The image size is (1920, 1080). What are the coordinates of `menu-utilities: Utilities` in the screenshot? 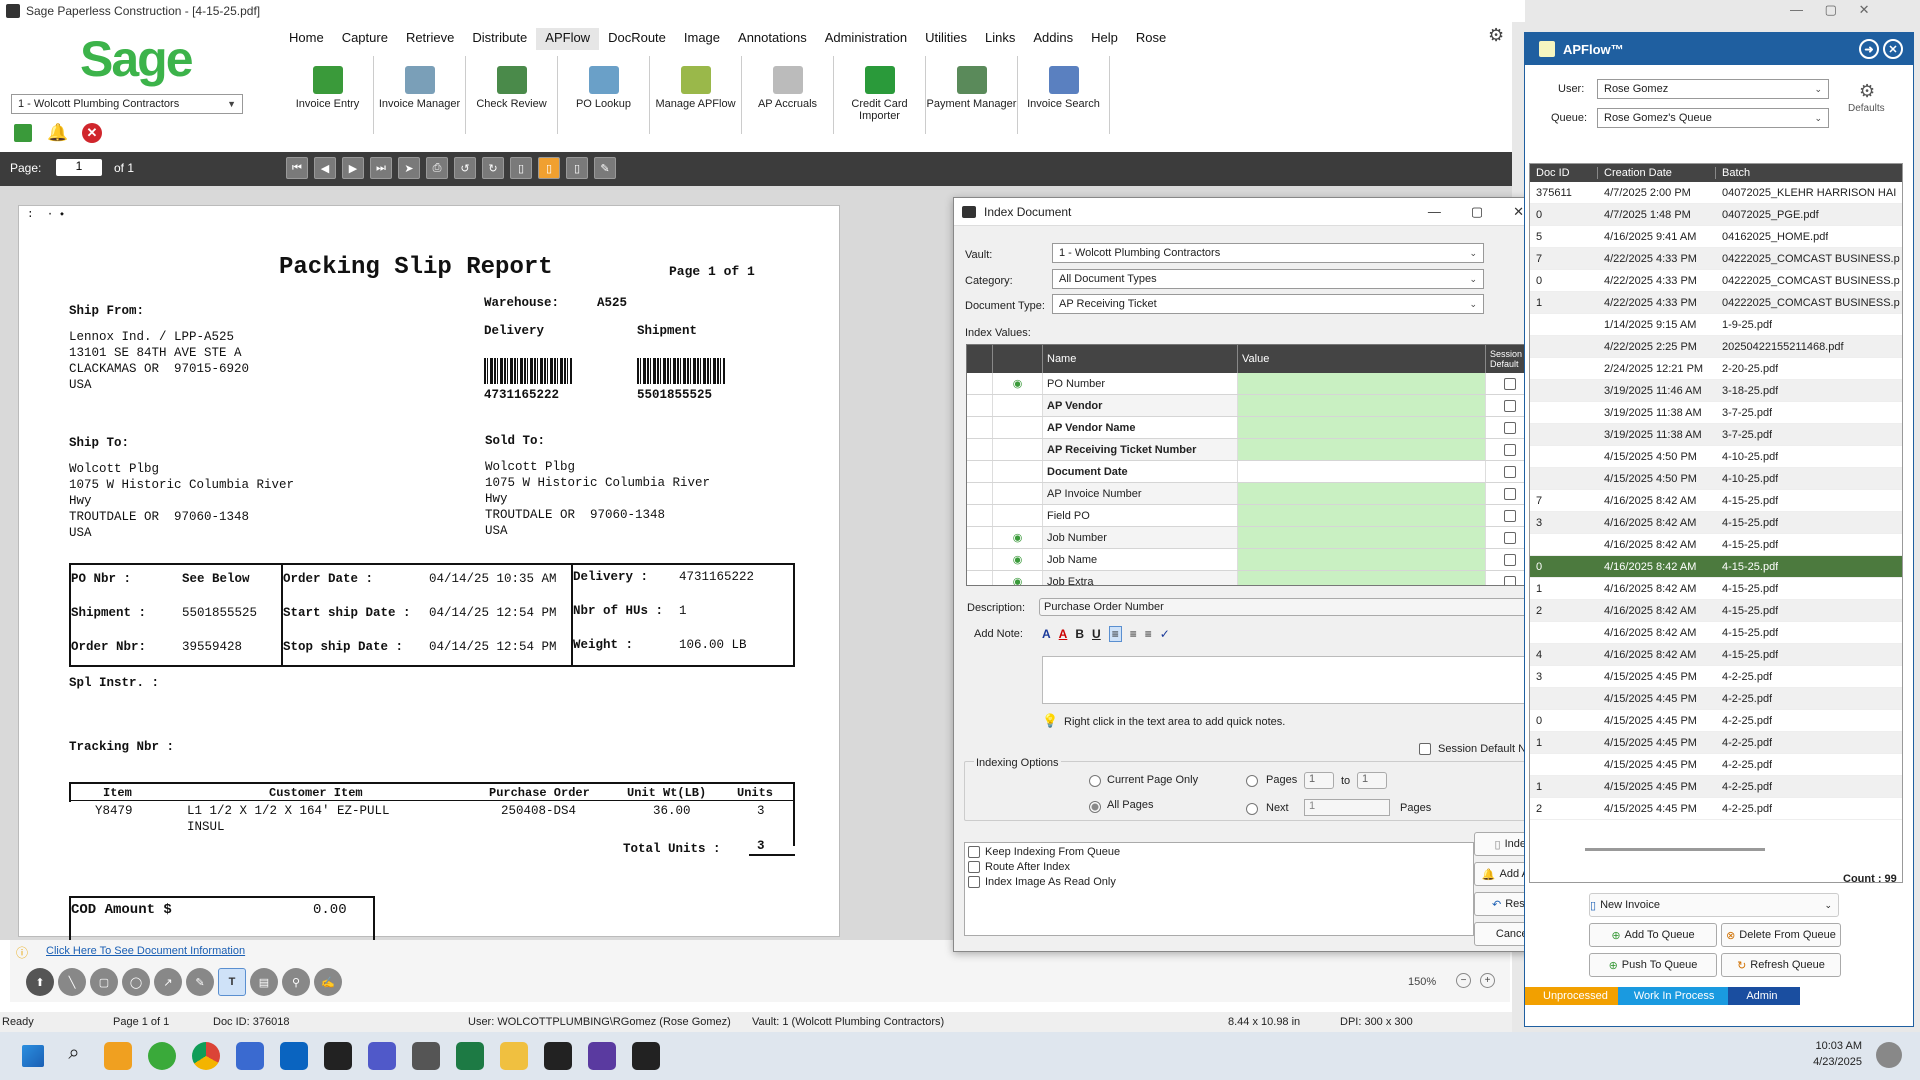 It's located at (946, 39).